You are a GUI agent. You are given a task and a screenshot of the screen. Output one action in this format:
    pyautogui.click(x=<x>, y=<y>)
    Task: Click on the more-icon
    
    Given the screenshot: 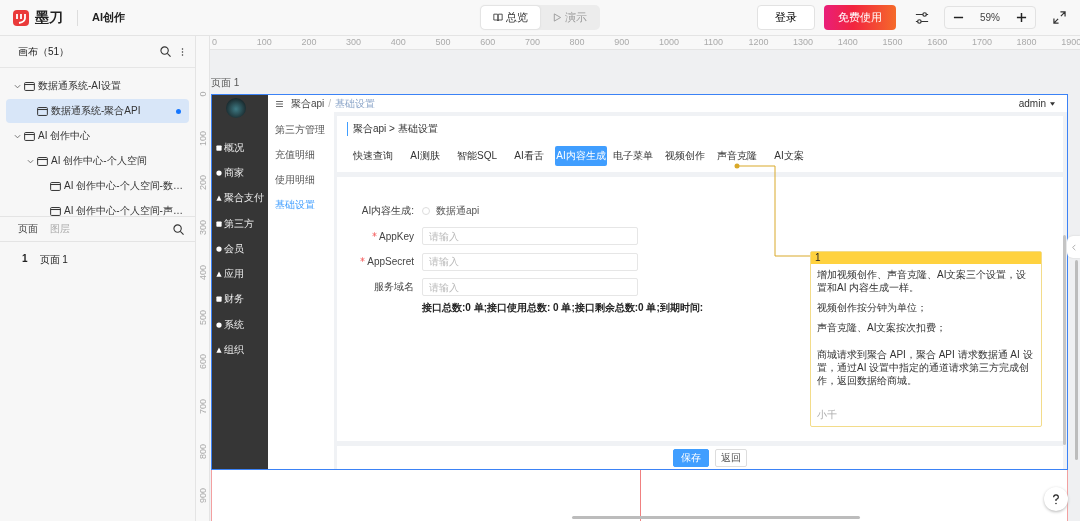 What is the action you would take?
    pyautogui.click(x=182, y=51)
    